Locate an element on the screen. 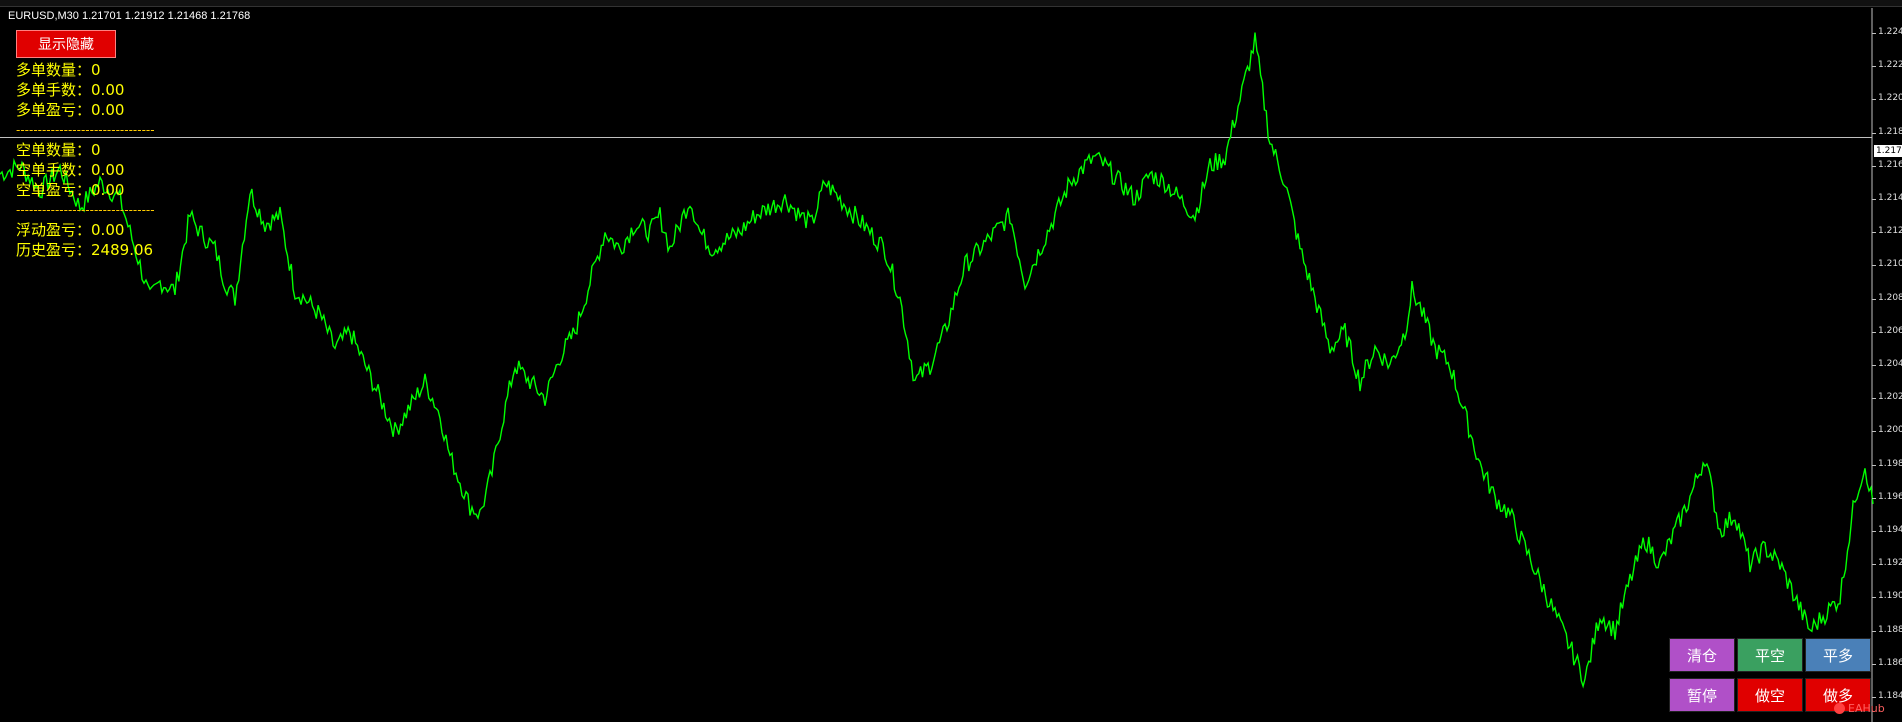 Image resolution: width=1902 pixels, height=722 pixels. short-lots-row: 空单手数：0.00 is located at coordinates (103, 170).